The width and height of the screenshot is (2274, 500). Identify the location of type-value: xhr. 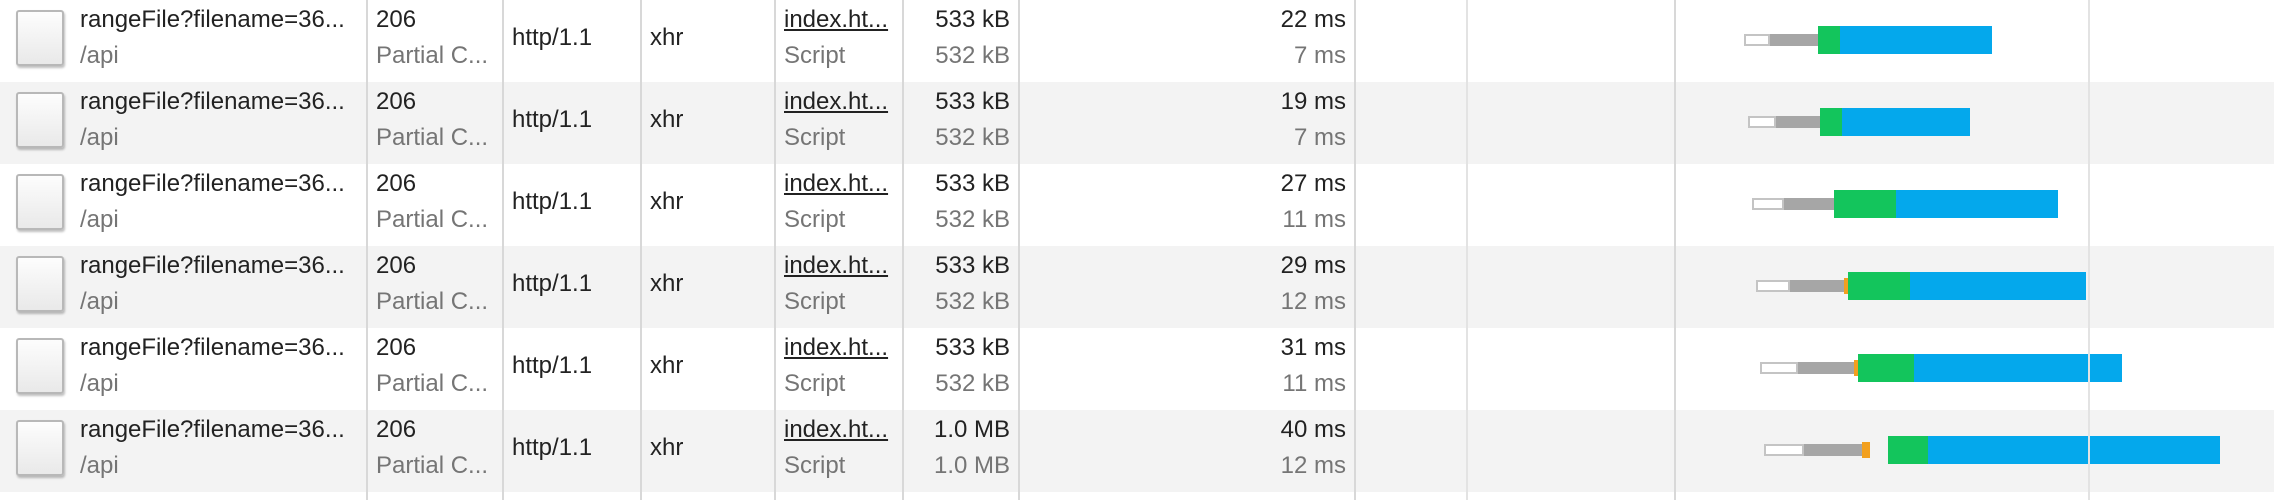
(667, 119).